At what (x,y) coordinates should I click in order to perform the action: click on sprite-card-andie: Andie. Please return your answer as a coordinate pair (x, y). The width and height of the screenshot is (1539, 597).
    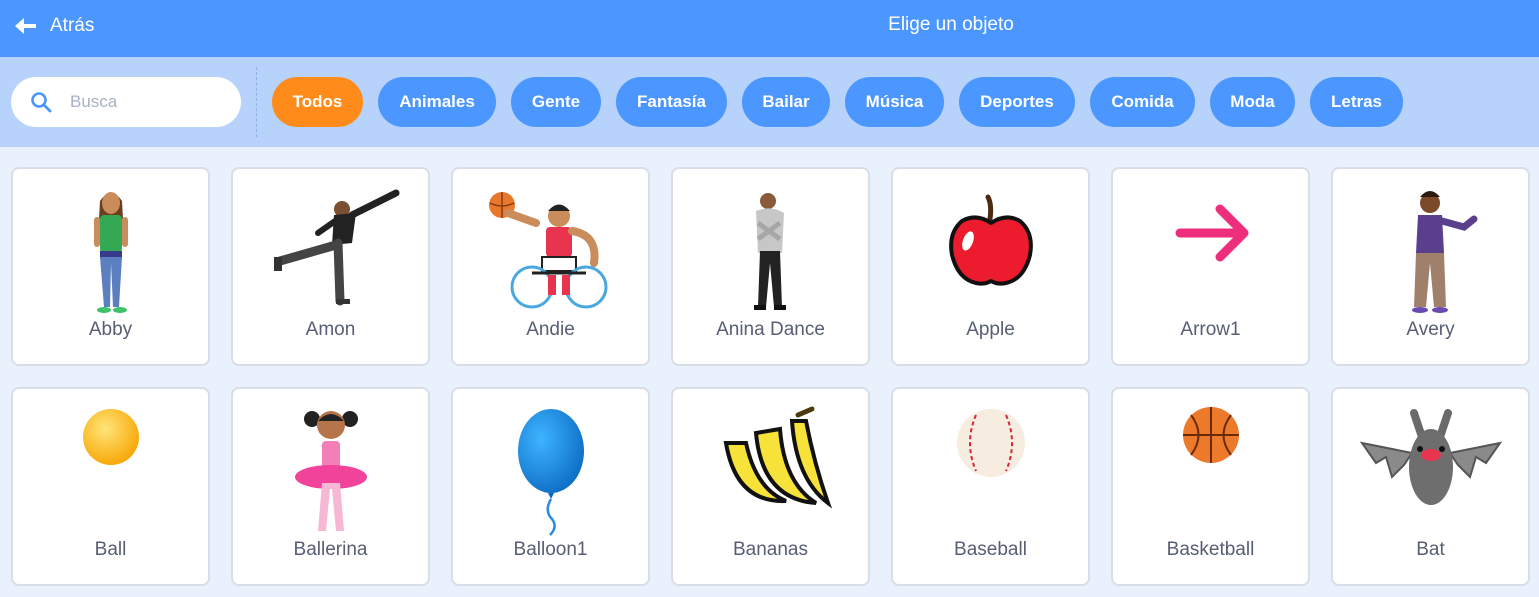
    Looking at the image, I should click on (550, 266).